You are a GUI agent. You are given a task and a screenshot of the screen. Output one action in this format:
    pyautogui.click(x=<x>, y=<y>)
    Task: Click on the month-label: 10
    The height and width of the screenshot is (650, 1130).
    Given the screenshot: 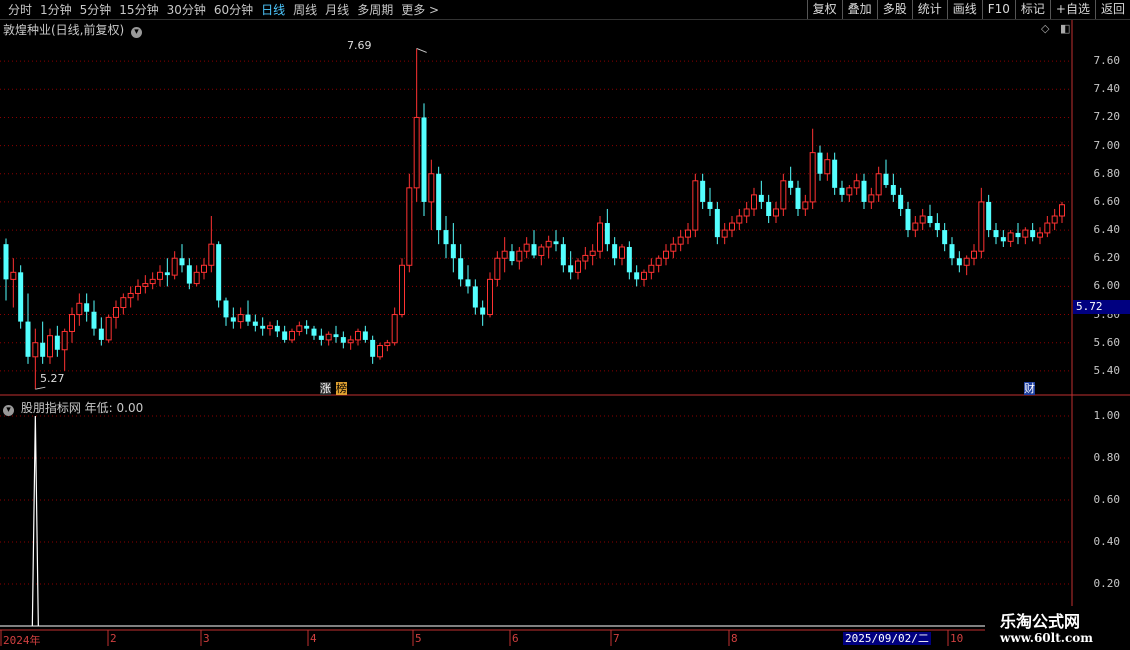 What is the action you would take?
    pyautogui.click(x=957, y=638)
    